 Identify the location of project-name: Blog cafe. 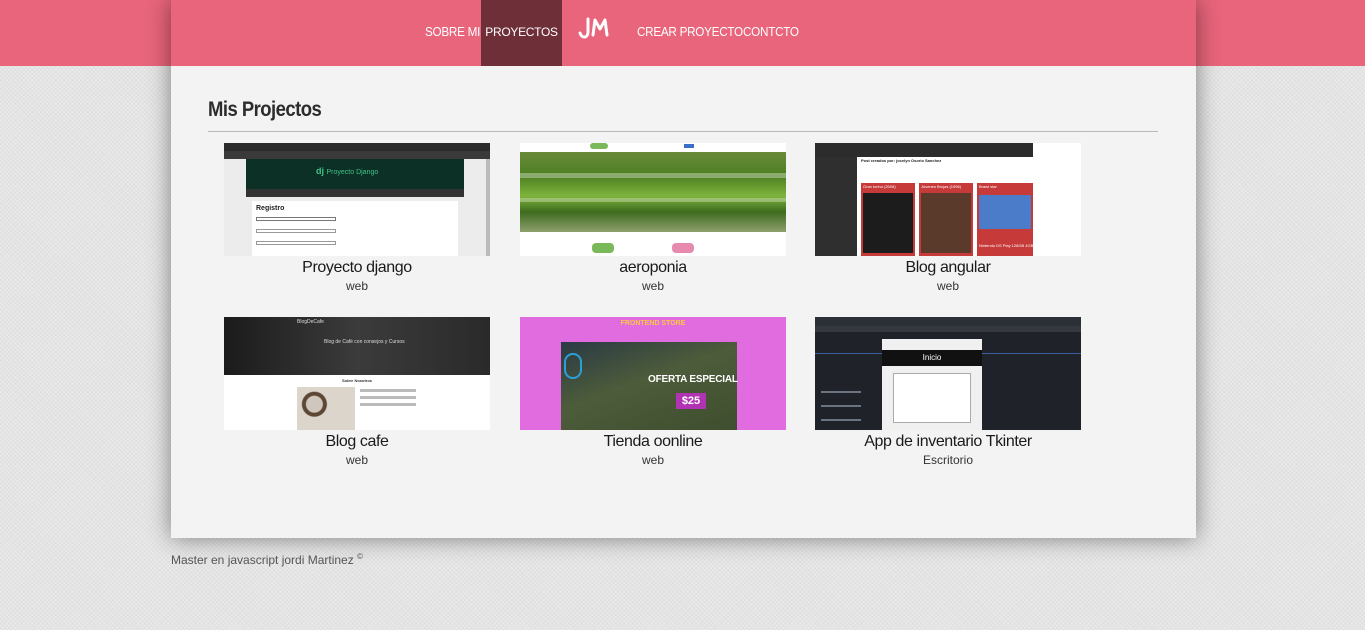
(357, 442).